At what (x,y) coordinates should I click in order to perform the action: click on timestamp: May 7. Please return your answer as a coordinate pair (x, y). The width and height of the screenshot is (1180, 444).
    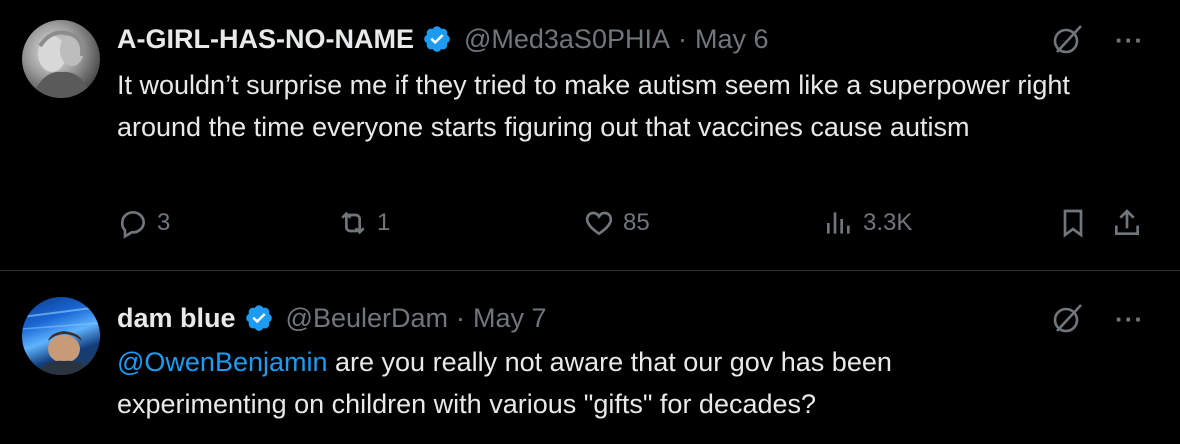
    Looking at the image, I should click on (510, 318).